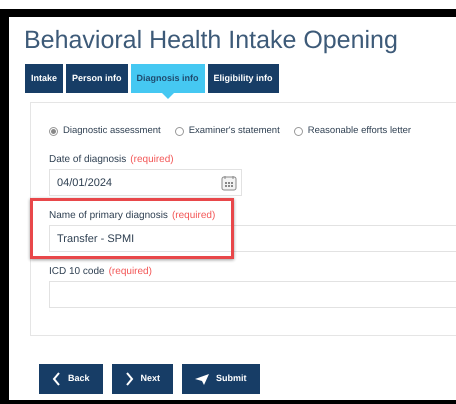 Image resolution: width=456 pixels, height=404 pixels. Describe the element at coordinates (77, 272) in the screenshot. I see `field-label: ICD 10 code` at that location.